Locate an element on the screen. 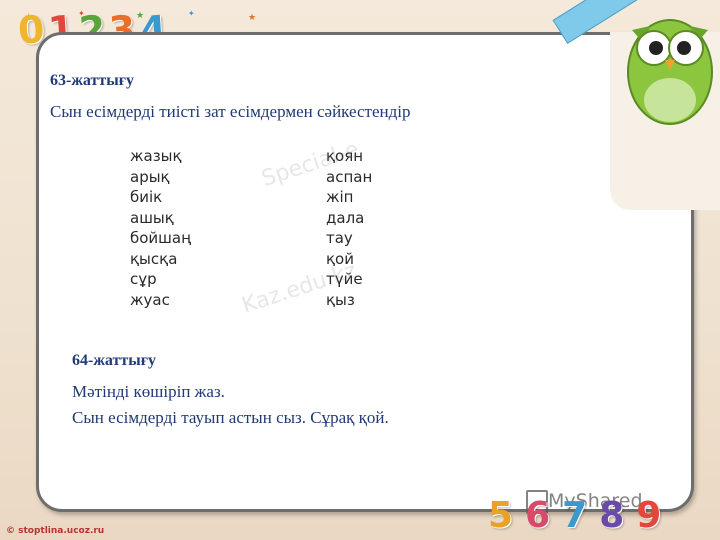 The width and height of the screenshot is (720, 540). digit-7: 7 is located at coordinates (575, 515).